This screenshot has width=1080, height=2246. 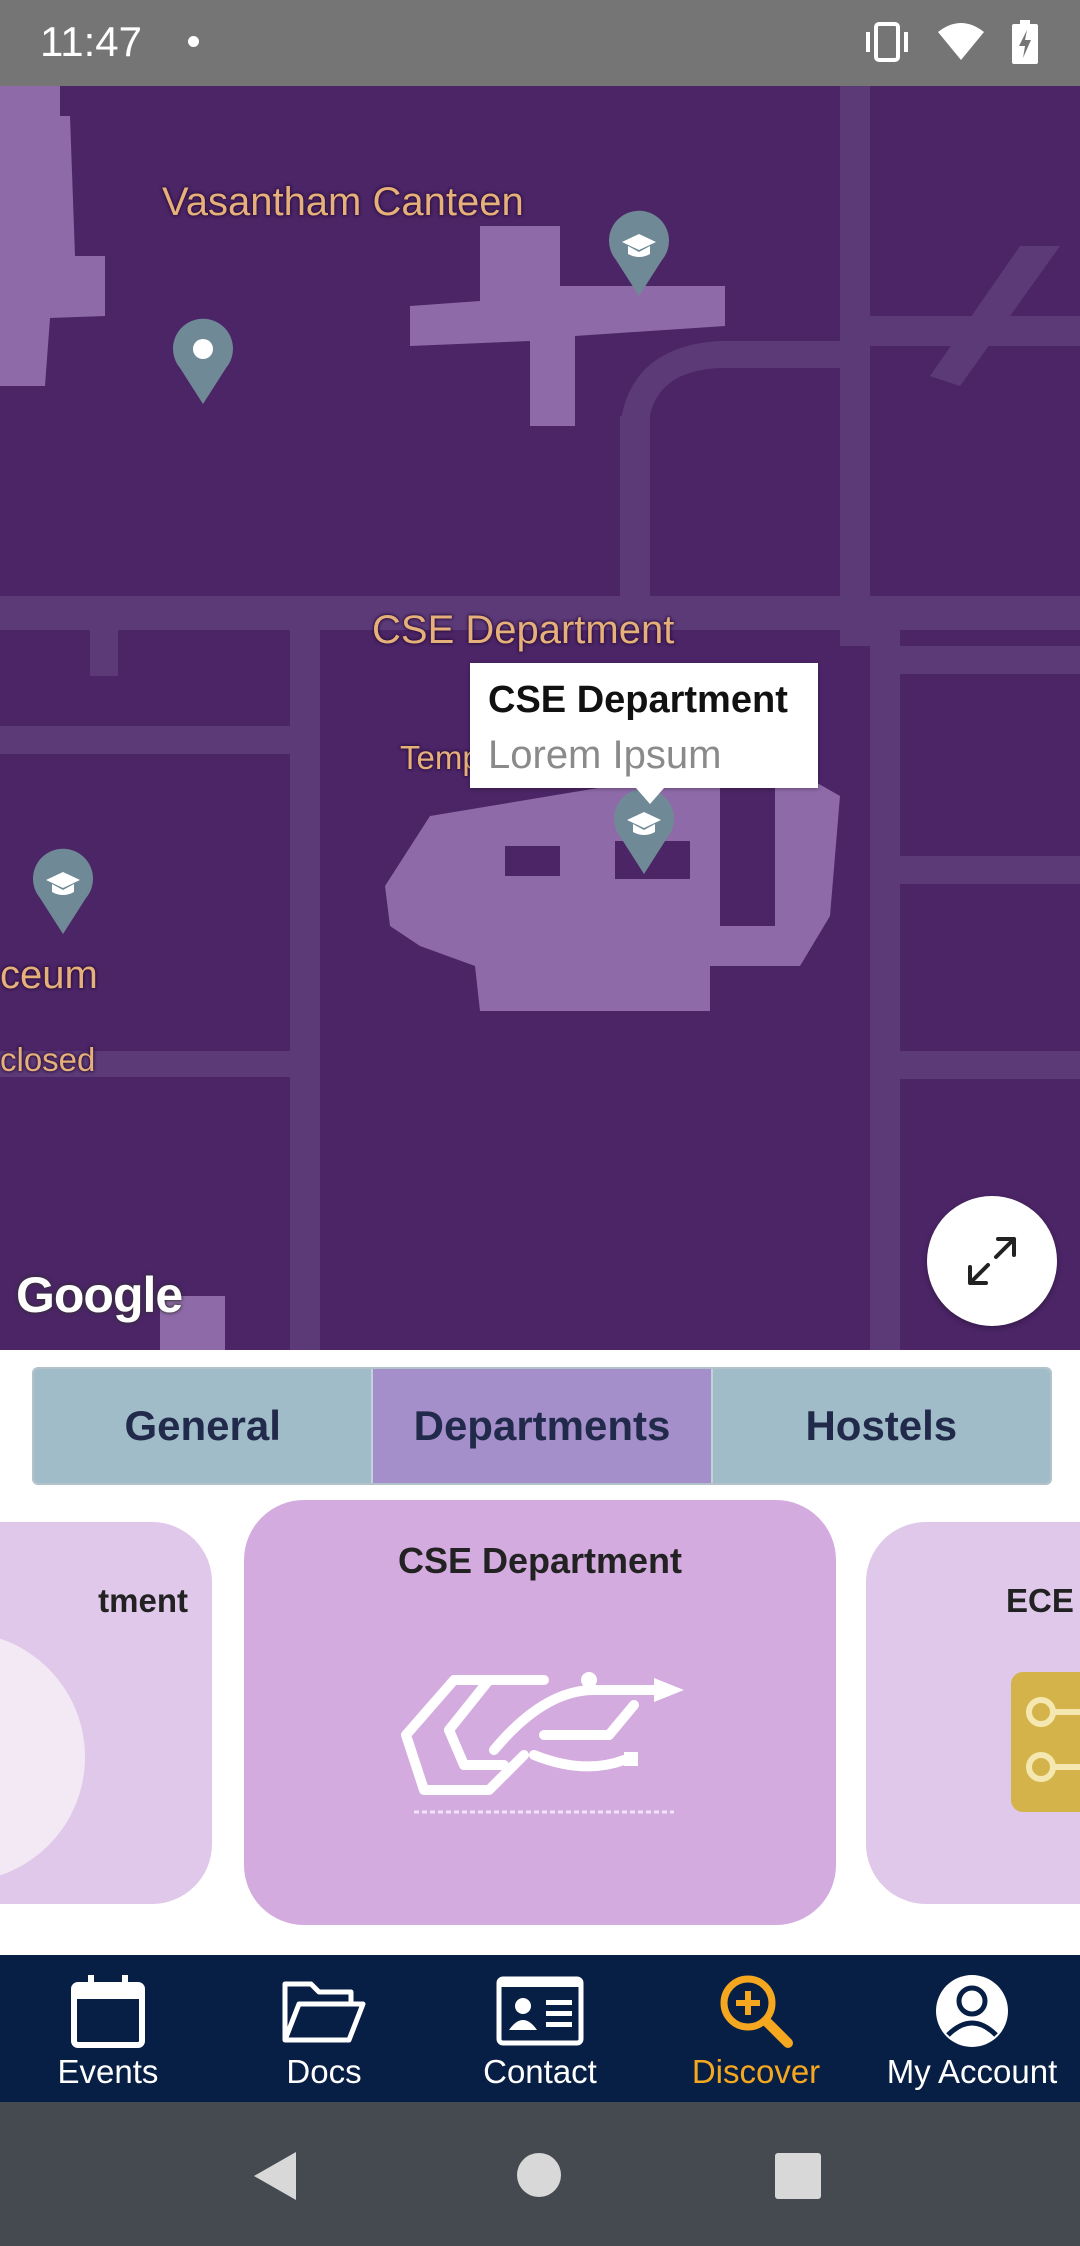 I want to click on google-attribution: Google, so click(x=99, y=1295).